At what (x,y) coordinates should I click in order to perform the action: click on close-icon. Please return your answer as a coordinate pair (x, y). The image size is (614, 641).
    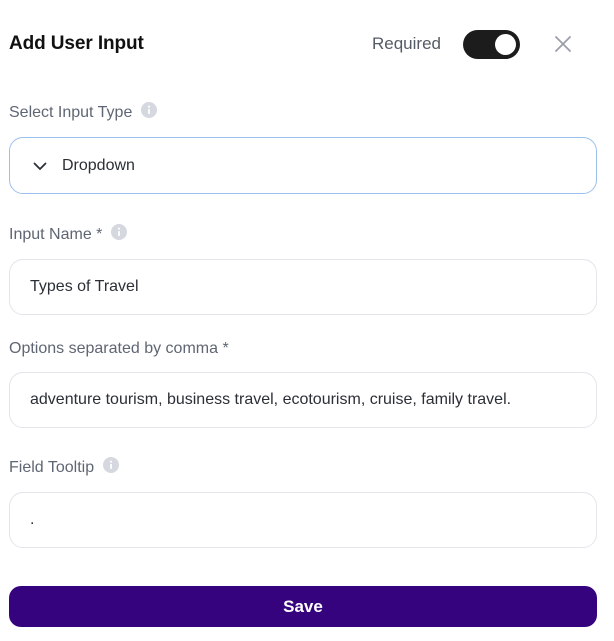
    Looking at the image, I should click on (563, 44).